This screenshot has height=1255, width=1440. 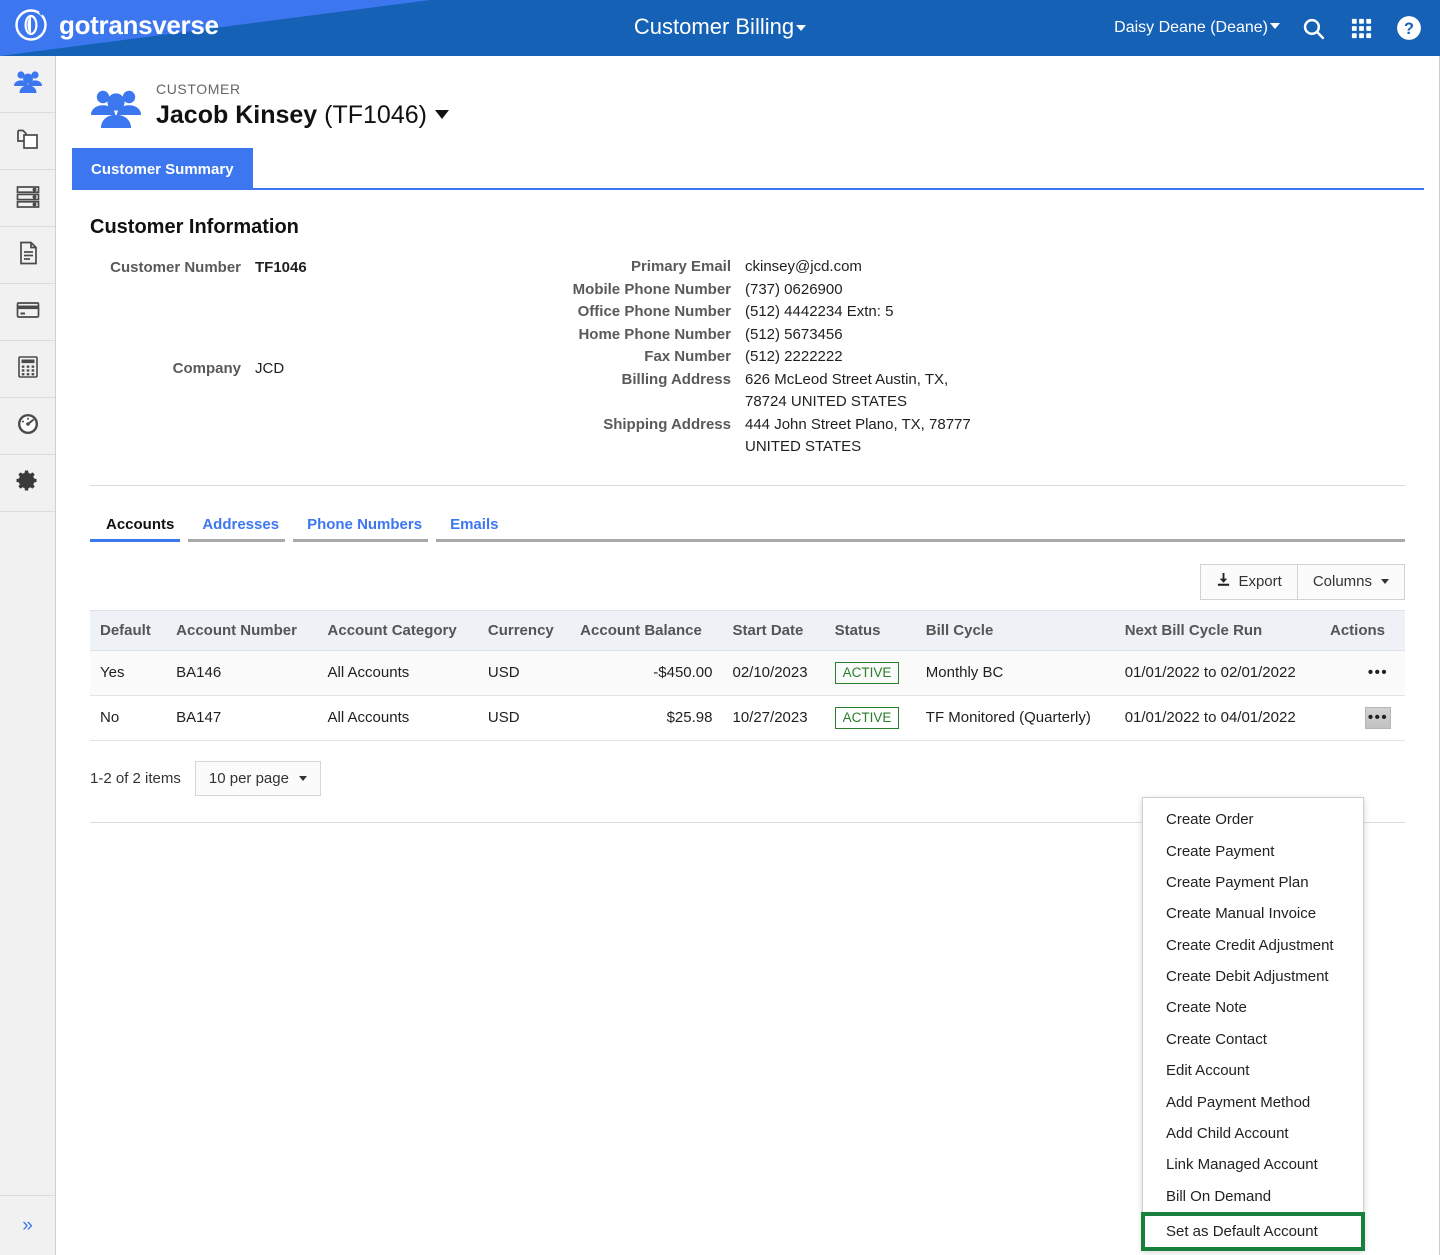 I want to click on sidebar-item-payments, so click(x=27, y=312).